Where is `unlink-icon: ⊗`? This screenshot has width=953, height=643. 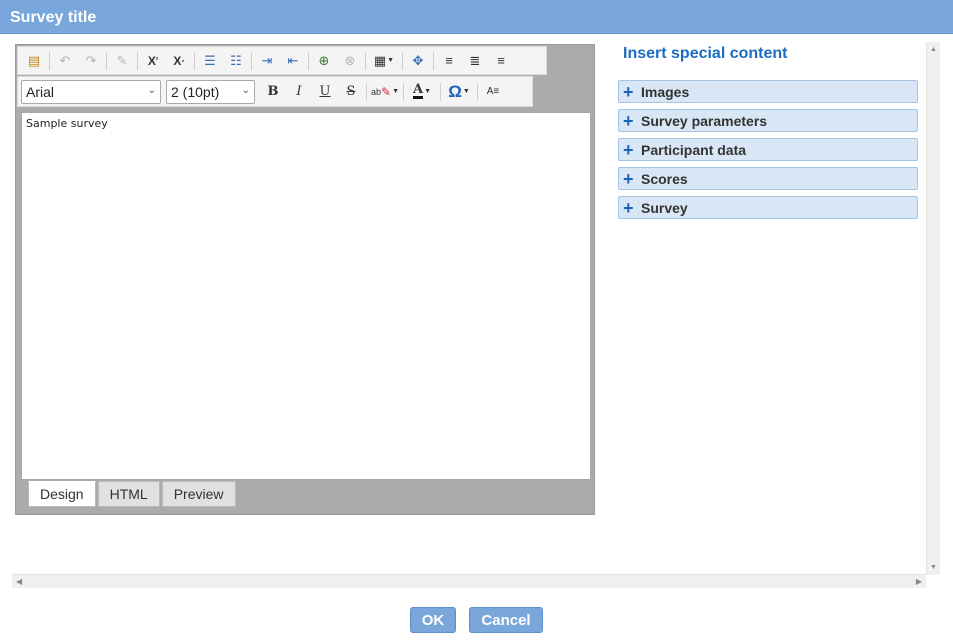 unlink-icon: ⊗ is located at coordinates (350, 61).